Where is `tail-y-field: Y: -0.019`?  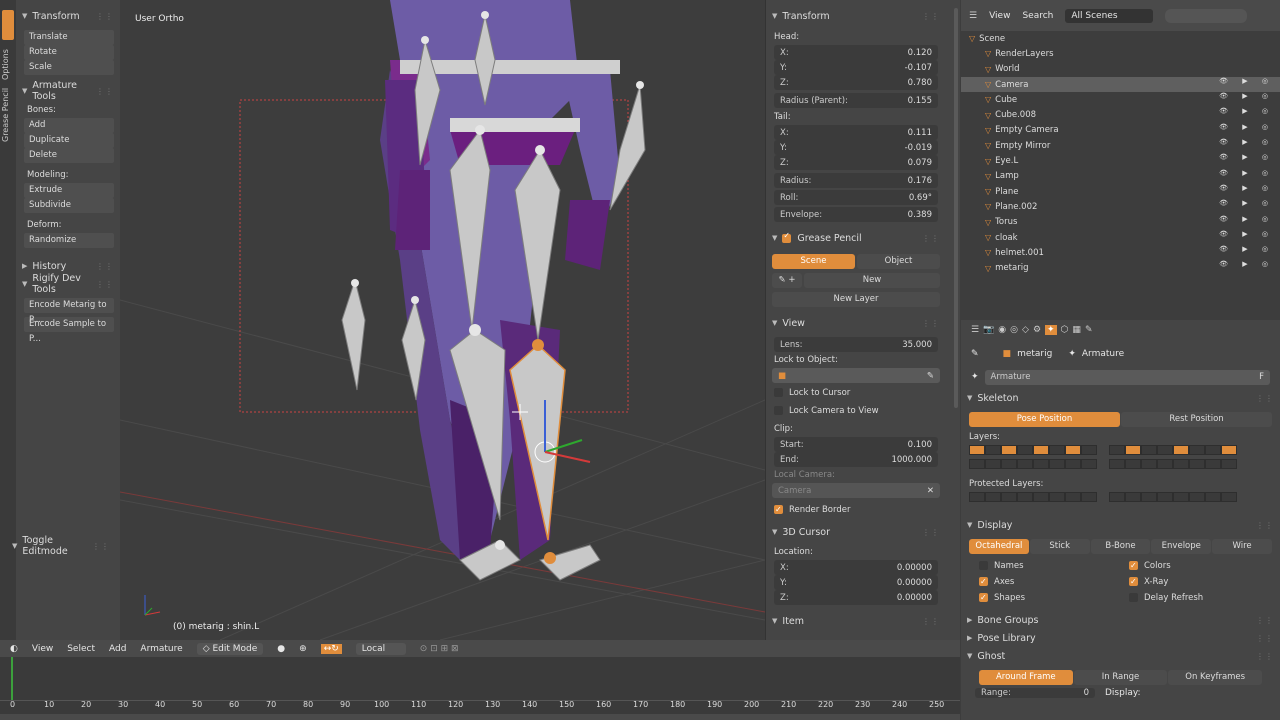 tail-y-field: Y: -0.019 is located at coordinates (856, 147).